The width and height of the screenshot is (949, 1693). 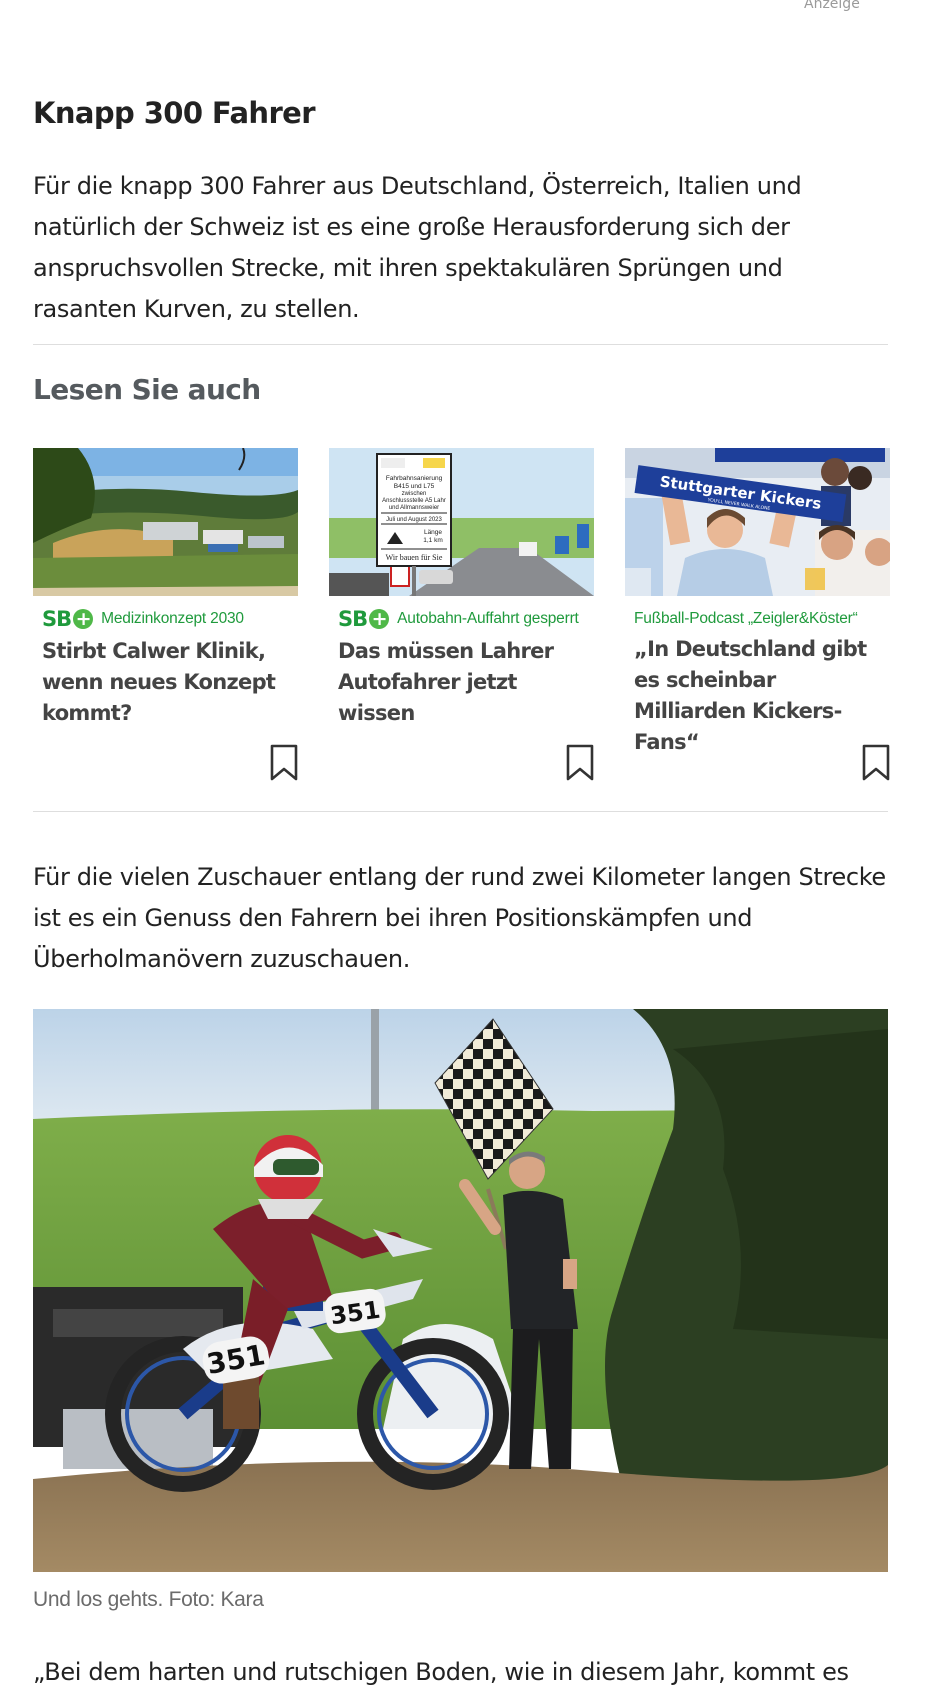 What do you see at coordinates (414, 486) in the screenshot?
I see `sign-text: B415 und L75` at bounding box center [414, 486].